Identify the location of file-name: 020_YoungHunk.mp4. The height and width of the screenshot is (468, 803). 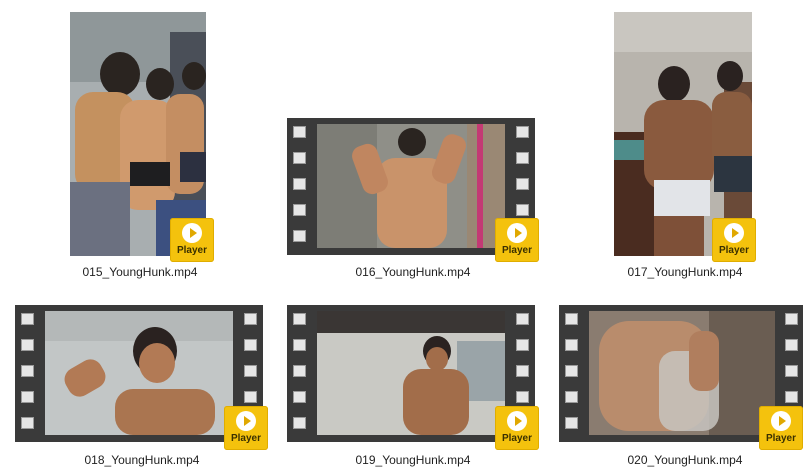
(679, 460).